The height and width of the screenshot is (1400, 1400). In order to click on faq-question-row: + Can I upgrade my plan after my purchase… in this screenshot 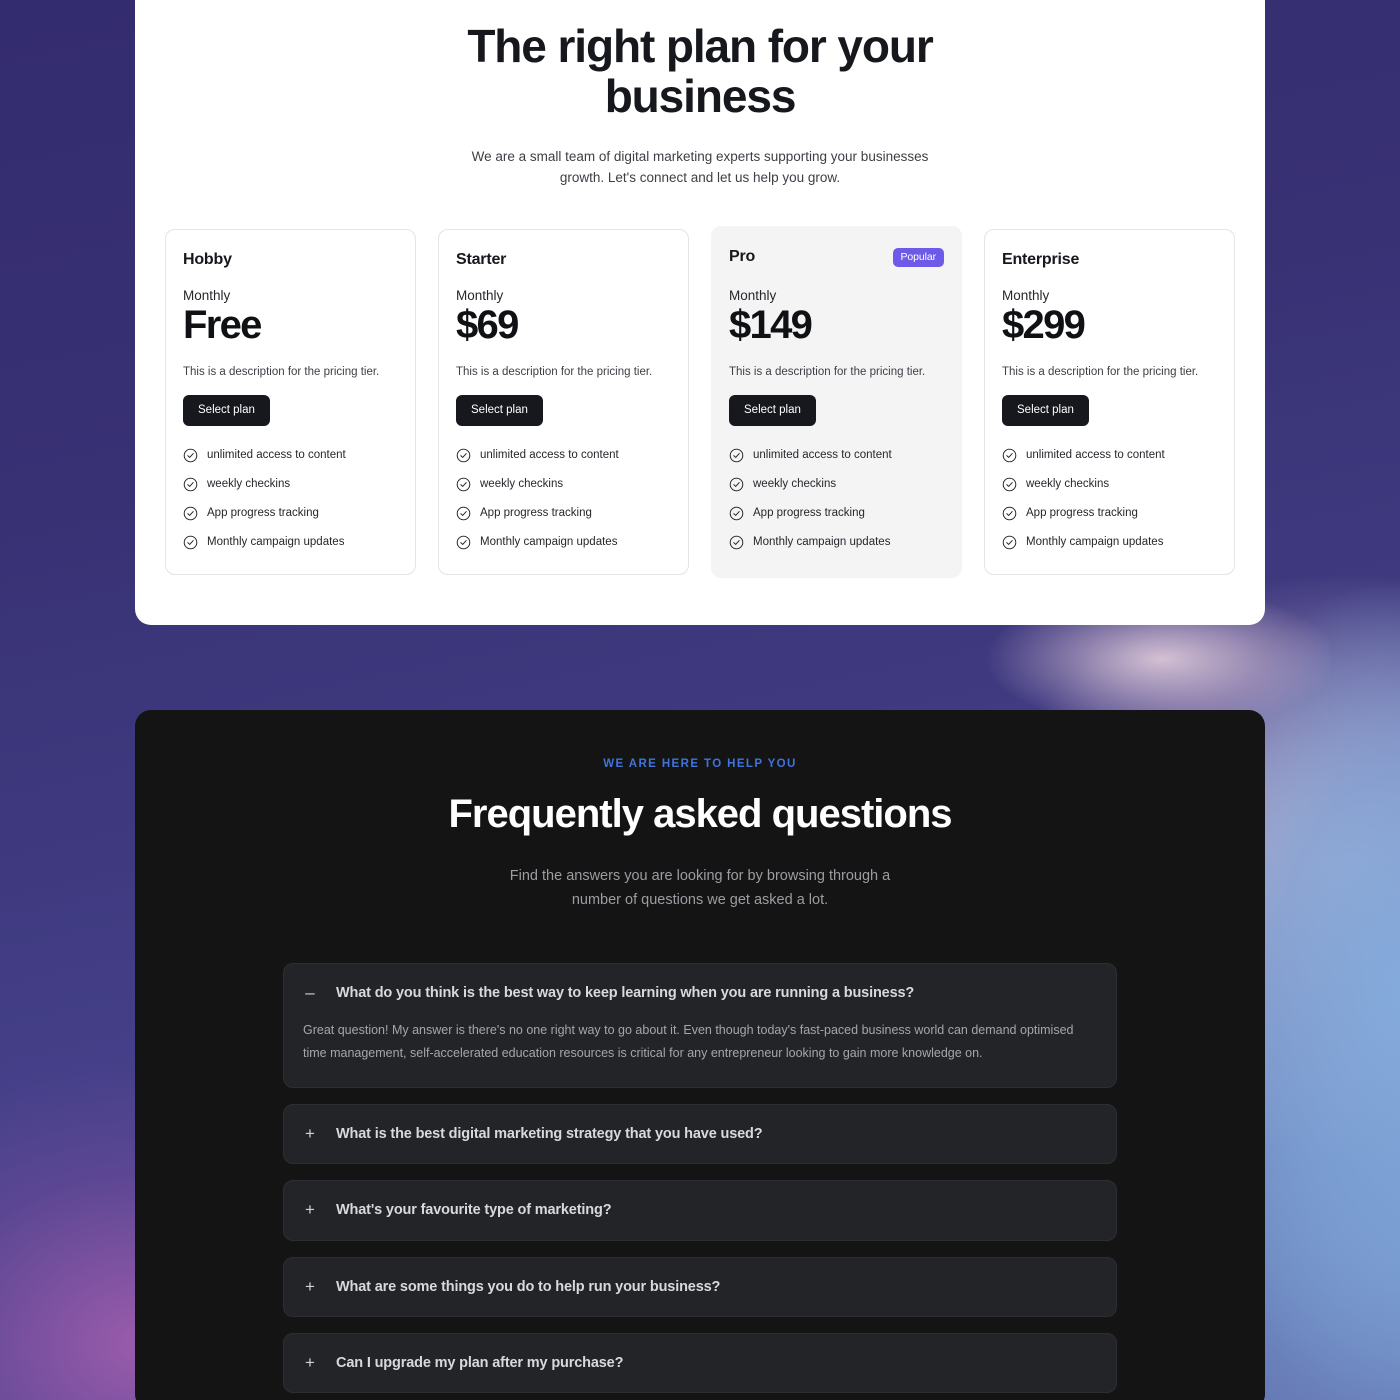, I will do `click(699, 1362)`.